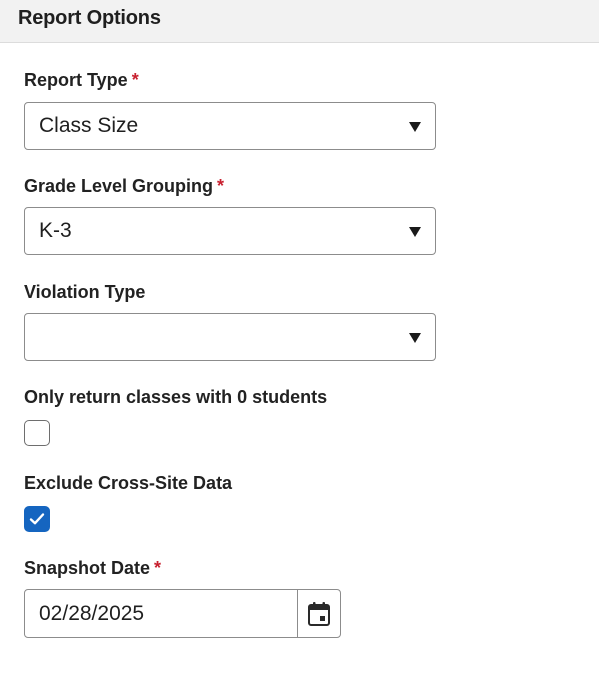 This screenshot has height=689, width=599. Describe the element at coordinates (230, 337) in the screenshot. I see `violation-type-select` at that location.